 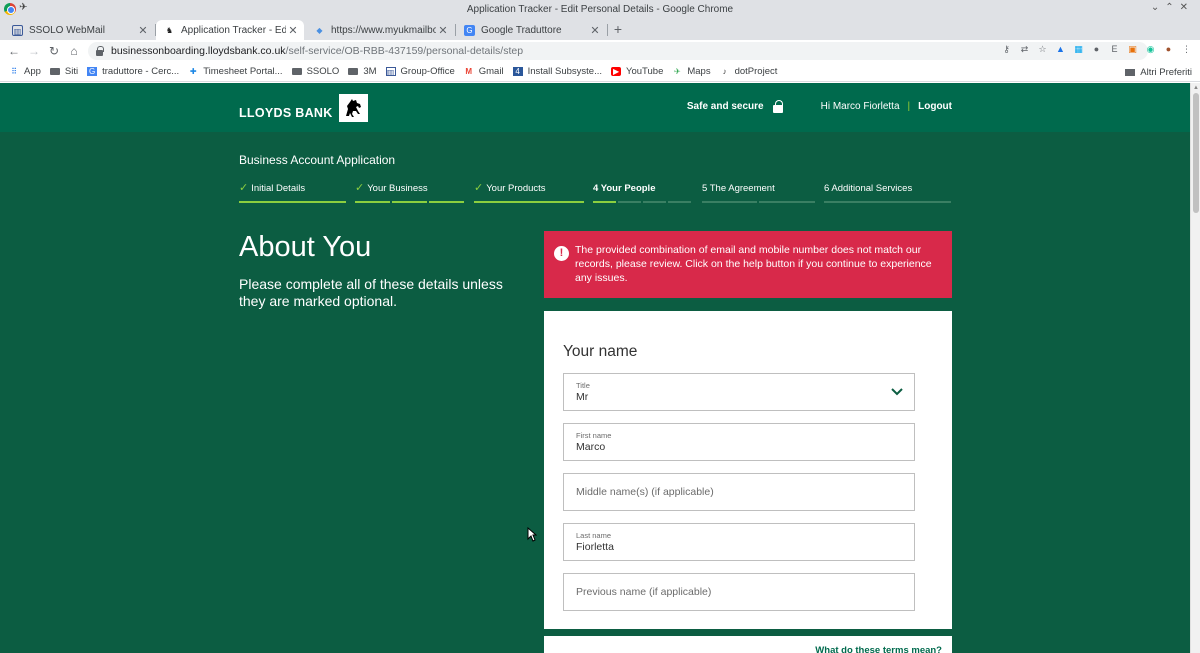 What do you see at coordinates (100, 51) in the screenshot?
I see `lock-icon` at bounding box center [100, 51].